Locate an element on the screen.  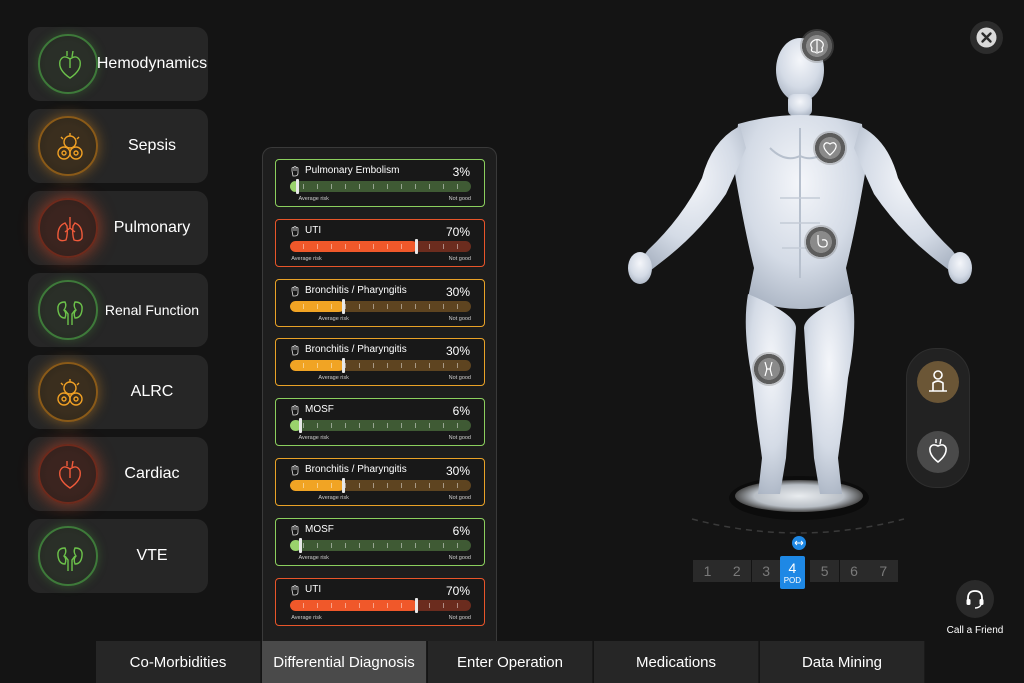
pod-number: 4 is located at coordinates (792, 568).